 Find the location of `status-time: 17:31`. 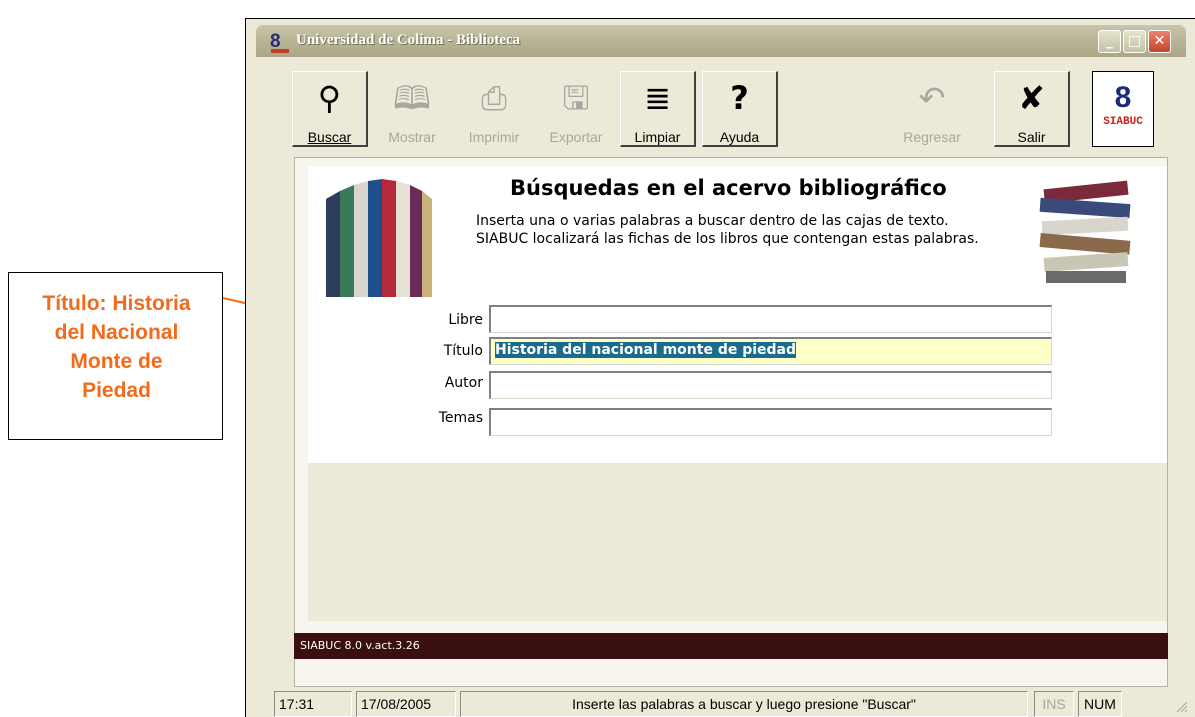

status-time: 17:31 is located at coordinates (313, 704).